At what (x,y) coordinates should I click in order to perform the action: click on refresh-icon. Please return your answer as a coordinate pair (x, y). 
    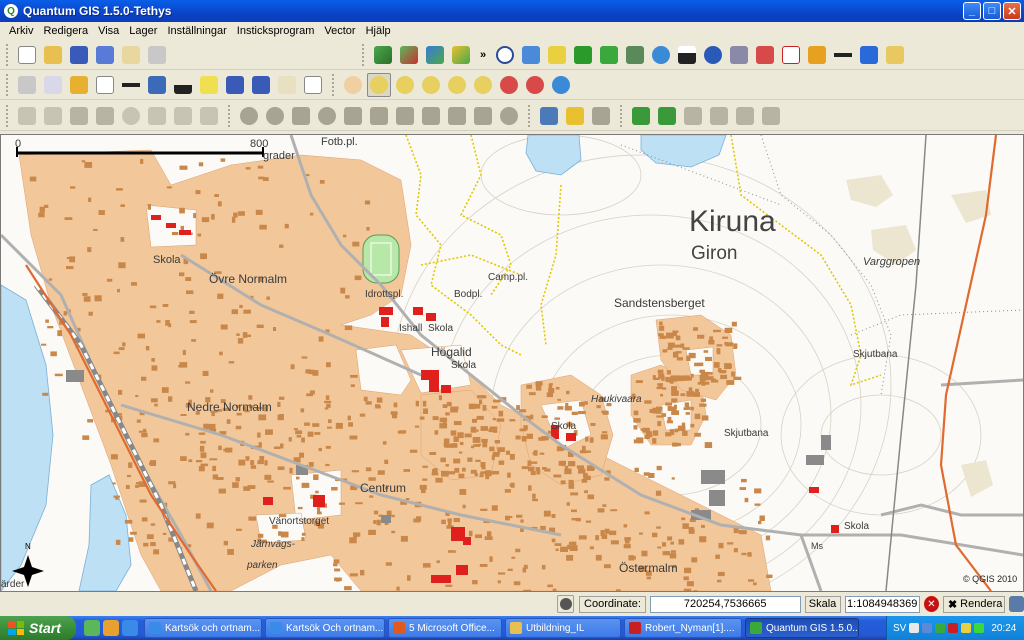
    Looking at the image, I should click on (561, 85).